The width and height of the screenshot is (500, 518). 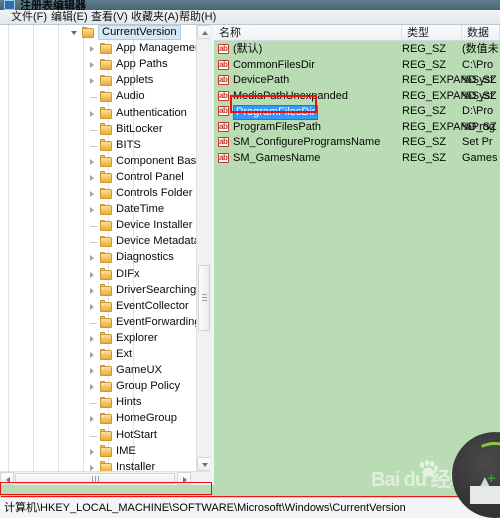 I want to click on value-row: DevicePathREG_EXPAND_SZ%Syst, so click(x=357, y=81).